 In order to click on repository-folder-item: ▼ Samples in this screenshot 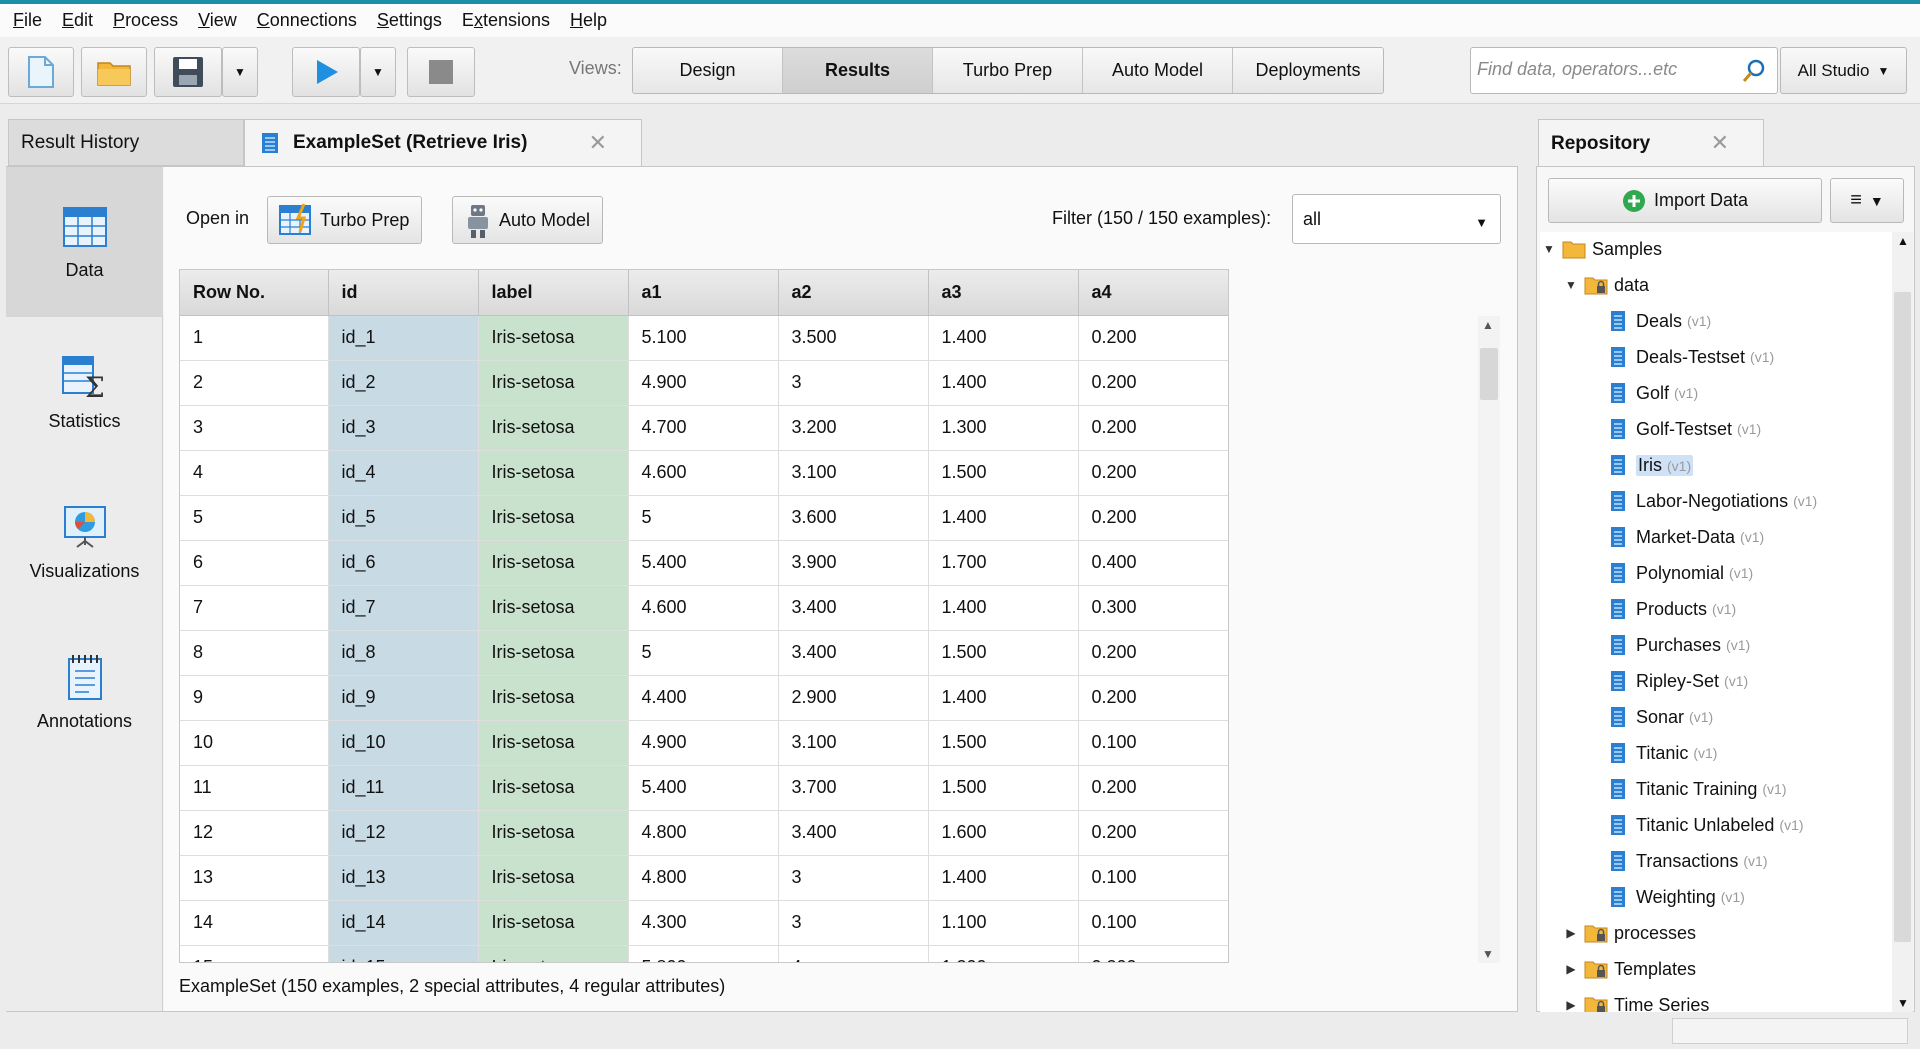, I will do `click(1601, 249)`.